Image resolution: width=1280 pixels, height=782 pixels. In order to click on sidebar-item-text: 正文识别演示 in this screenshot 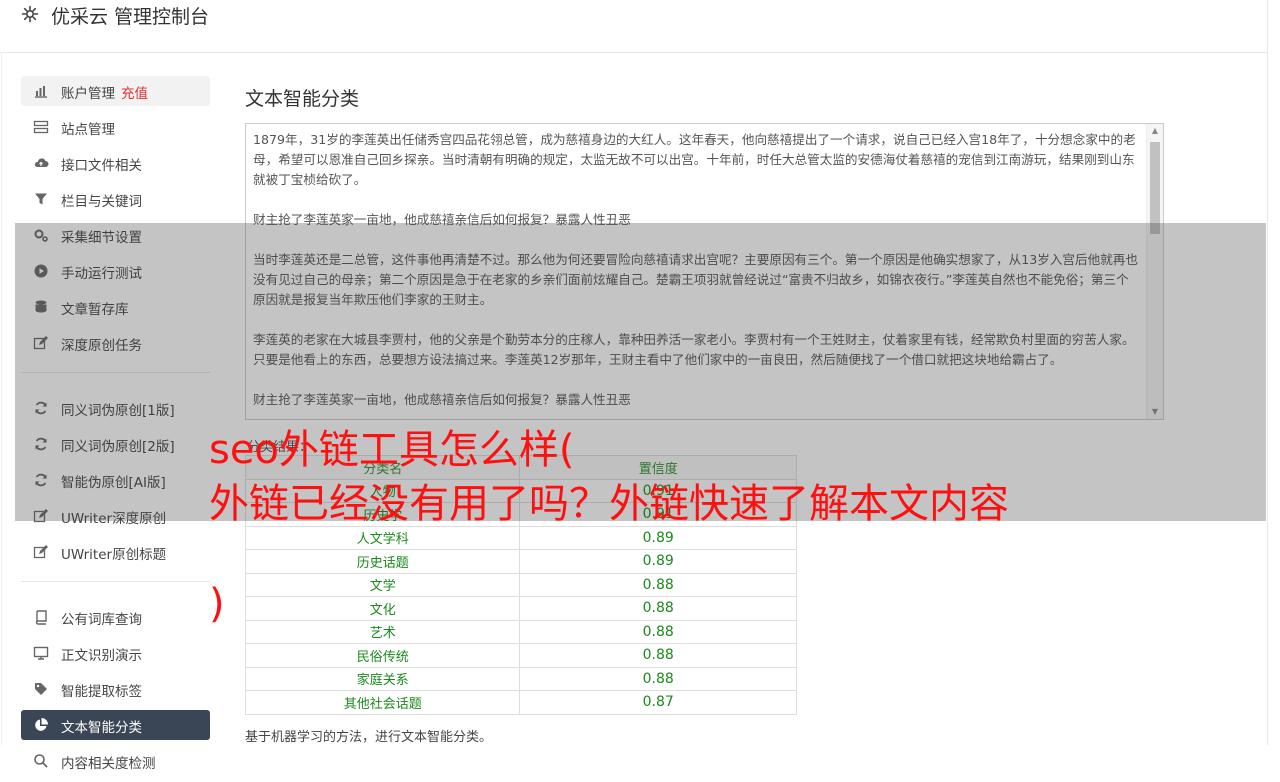, I will do `click(101, 656)`.